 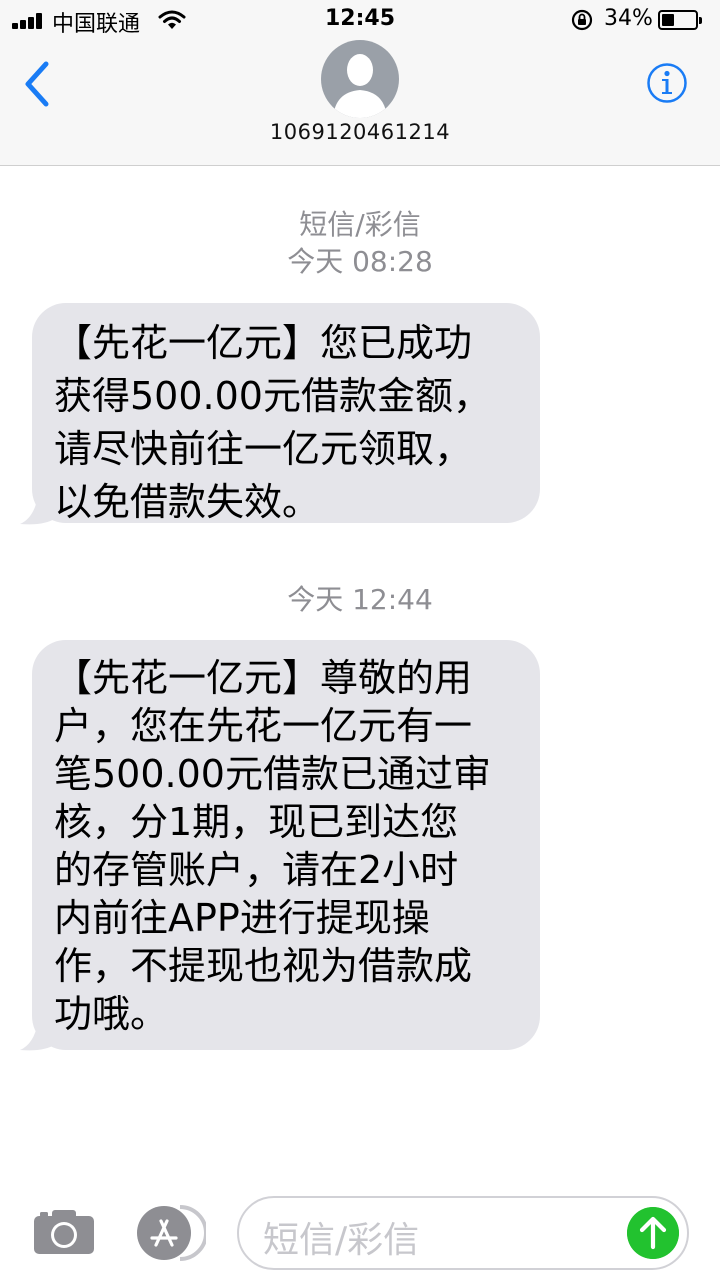 I want to click on contact-name: 1069120461214, so click(x=360, y=132).